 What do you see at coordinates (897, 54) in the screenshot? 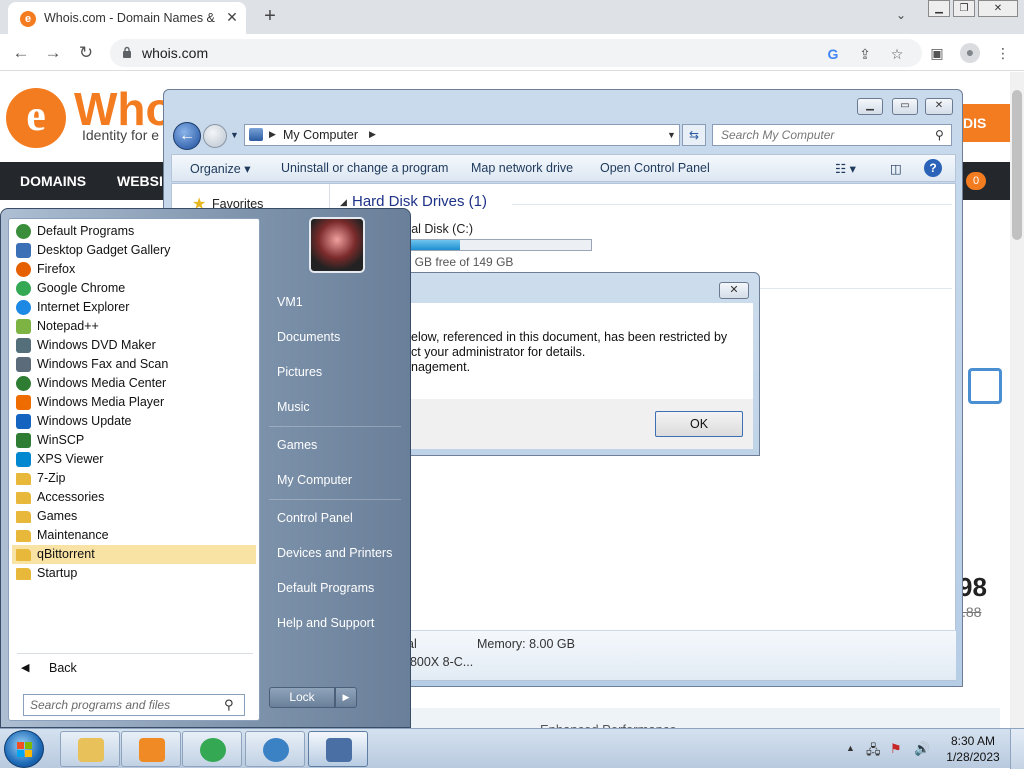
I see `star-icon: ☆` at bounding box center [897, 54].